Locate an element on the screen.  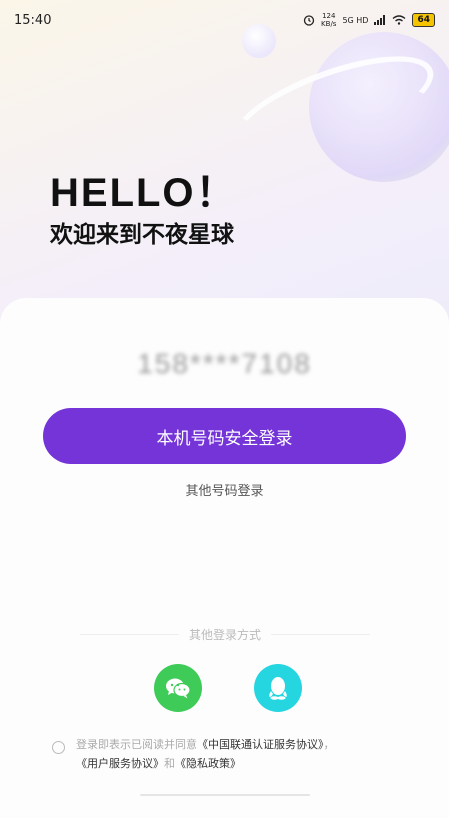
other-methods-divider: 其他登录方式 is located at coordinates (225, 634).